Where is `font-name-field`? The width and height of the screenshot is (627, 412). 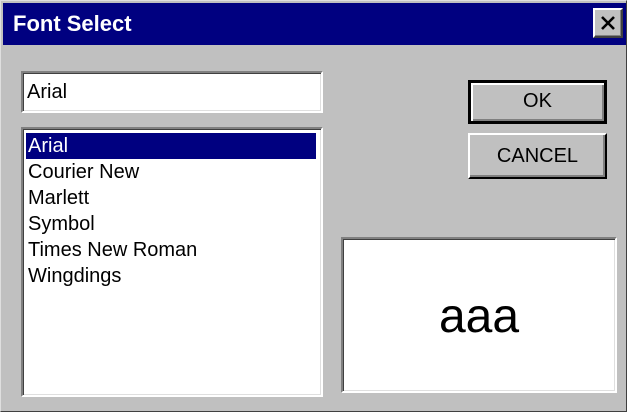
font-name-field is located at coordinates (172, 92).